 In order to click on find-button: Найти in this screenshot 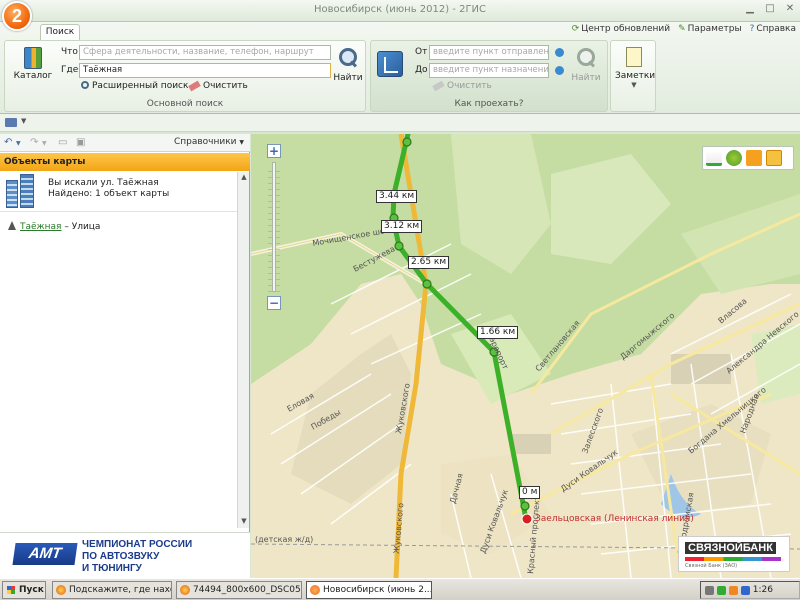, I will do `click(348, 65)`.